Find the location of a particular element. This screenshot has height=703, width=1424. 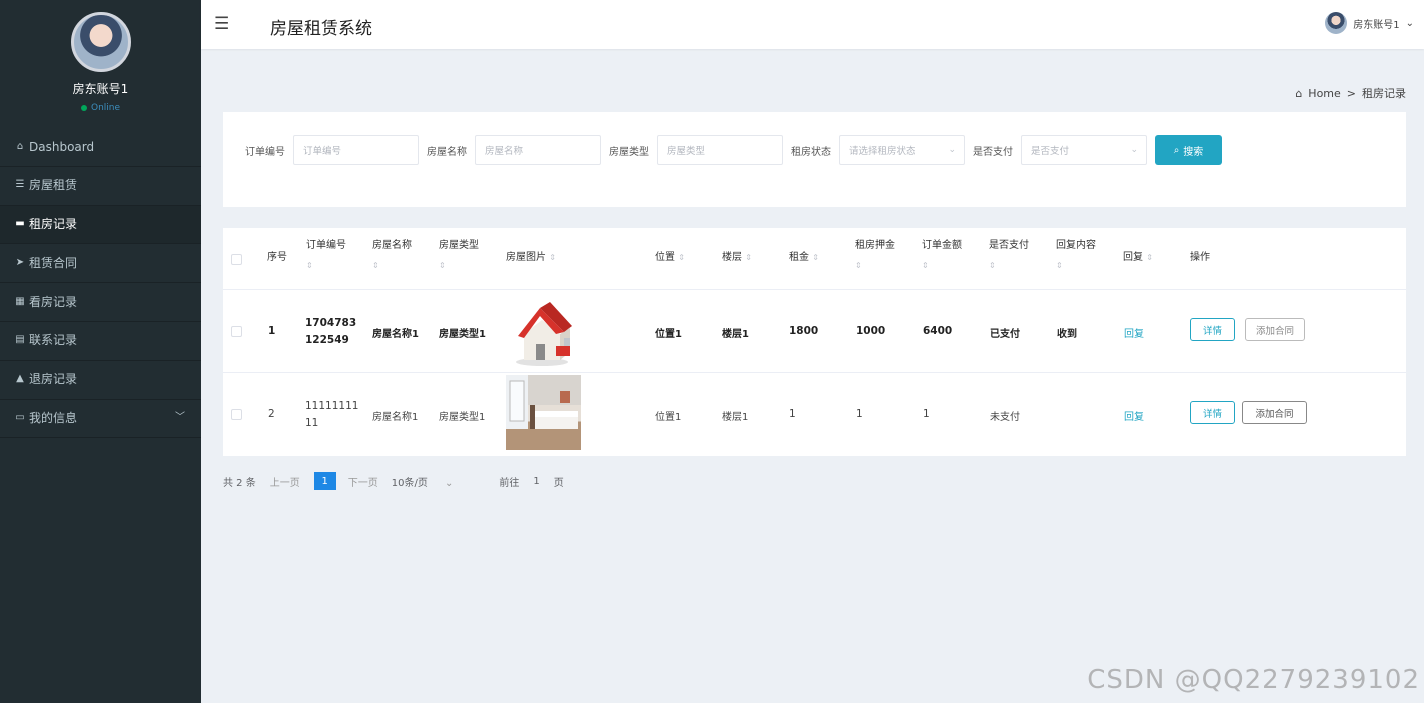

order-no-part: 122549 is located at coordinates (327, 340).